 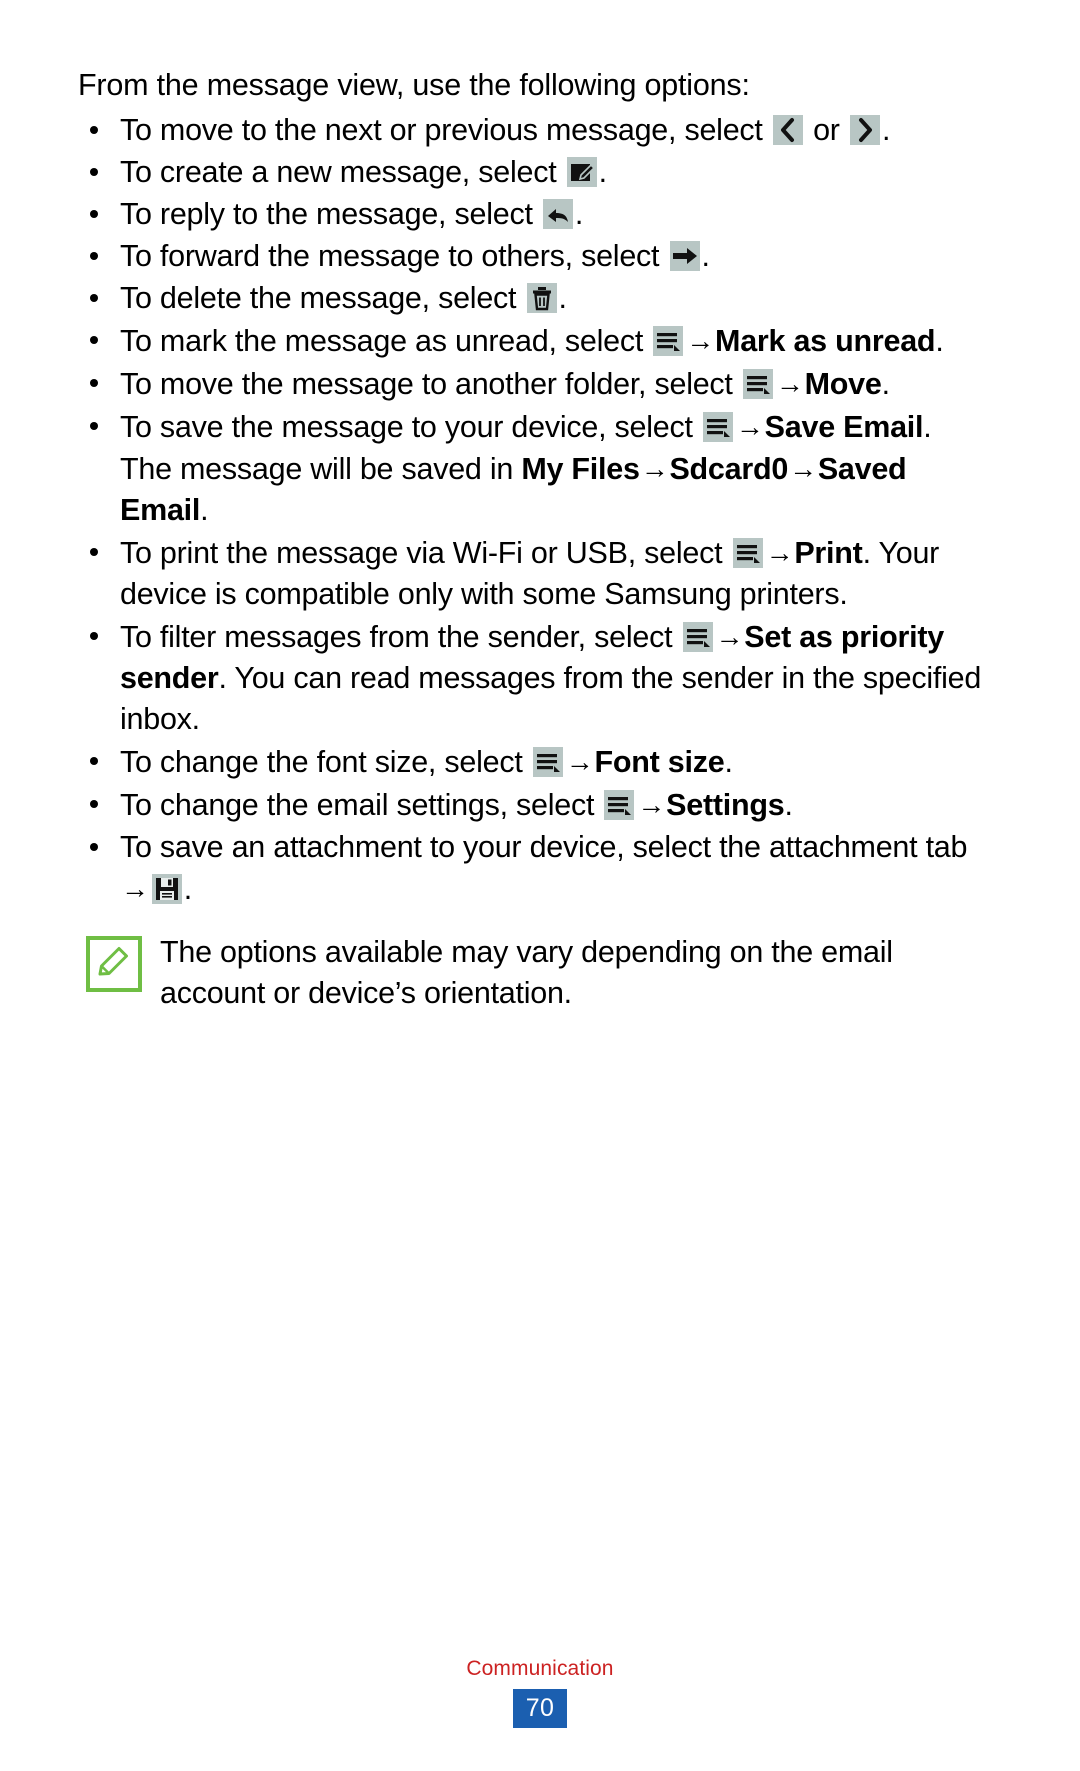 What do you see at coordinates (825, 341) in the screenshot?
I see `emphasis-text: Mark as unread` at bounding box center [825, 341].